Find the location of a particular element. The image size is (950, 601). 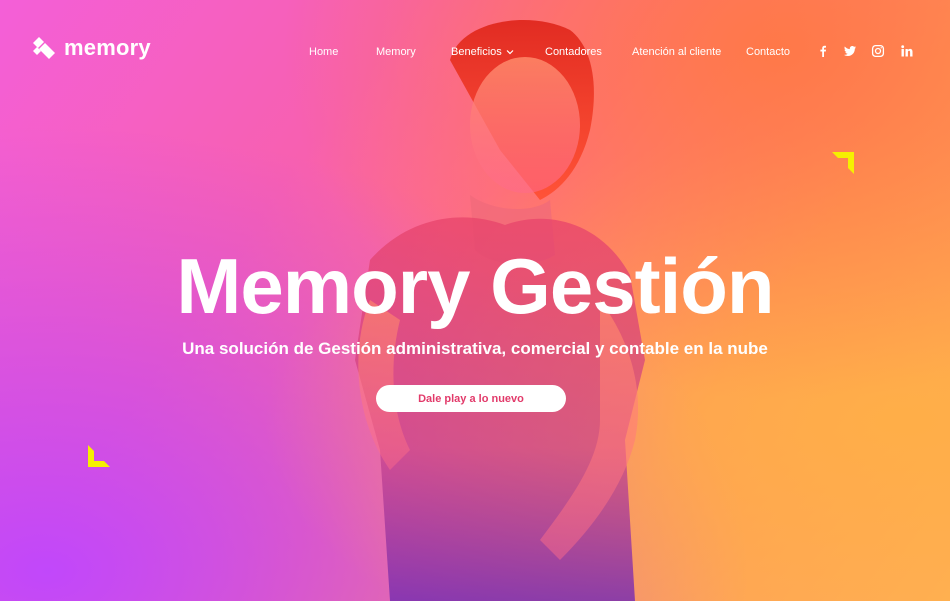

nav-item-label: Beneficios is located at coordinates (476, 52).